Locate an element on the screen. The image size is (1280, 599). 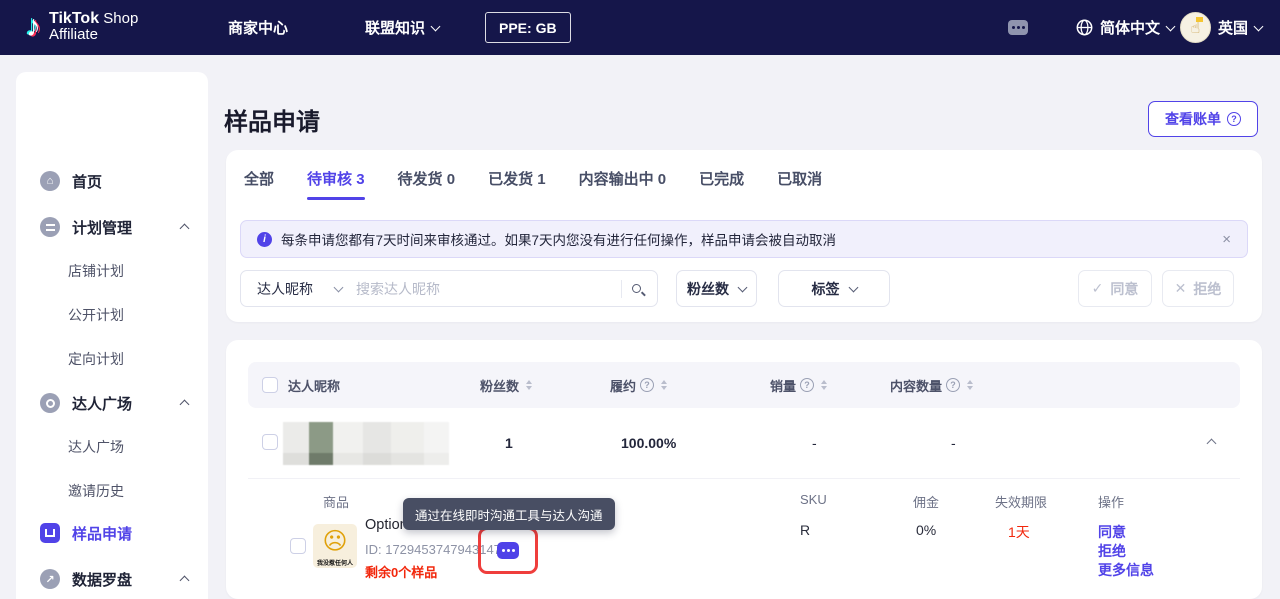
row-followers-value: 1 is located at coordinates (509, 443).